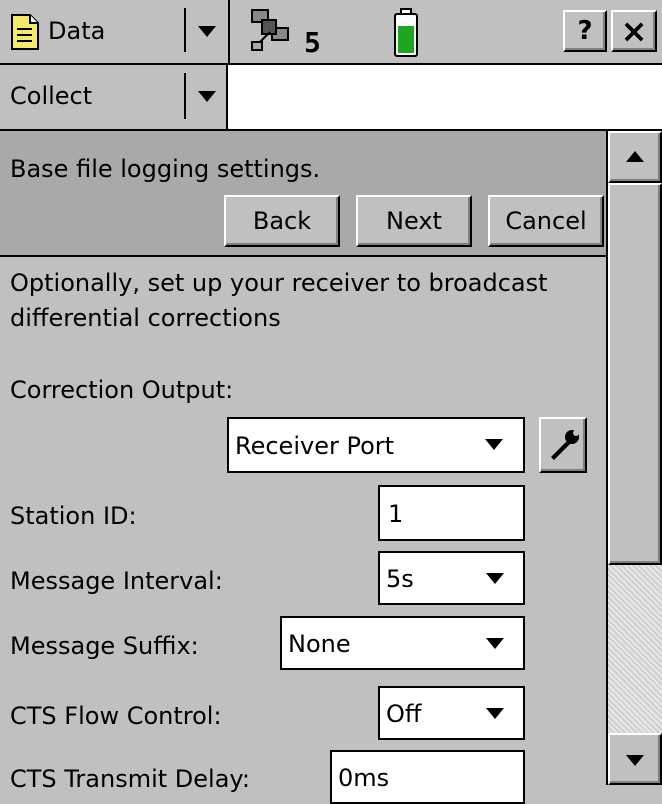 The image size is (662, 804). I want to click on satellite-icon, so click(272, 30).